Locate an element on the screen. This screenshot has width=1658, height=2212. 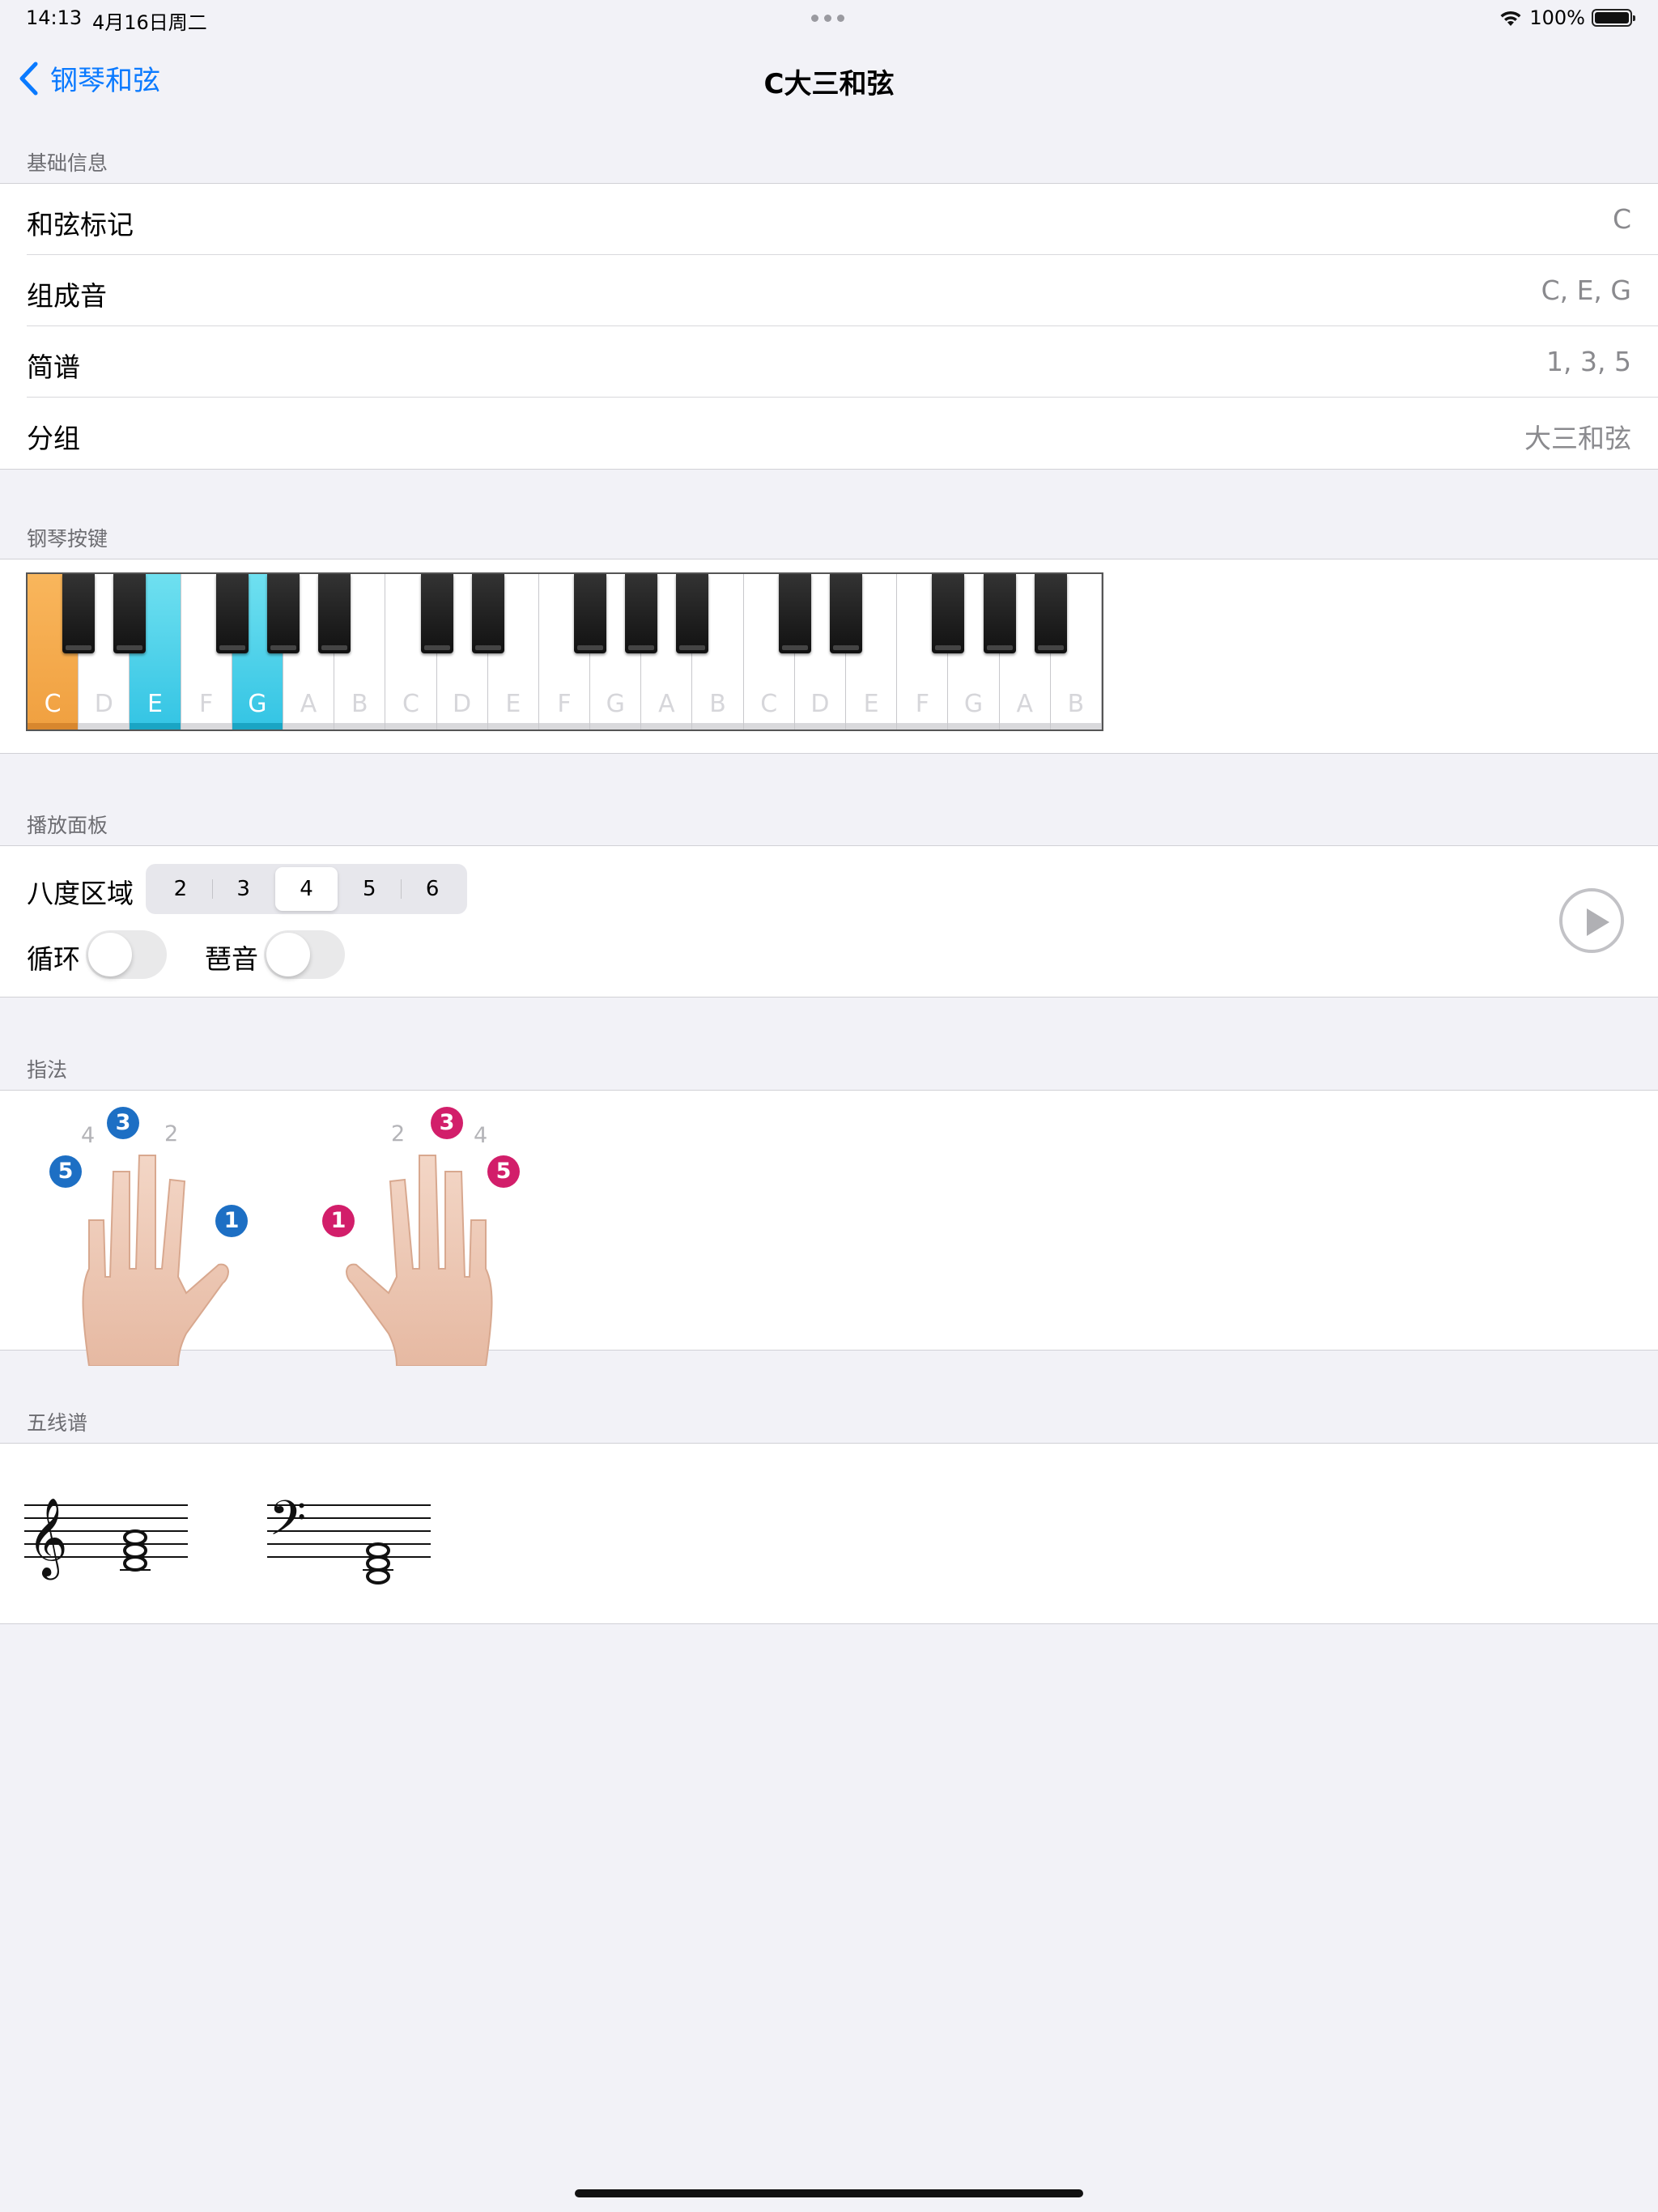
left-finger-5-badge: 5 is located at coordinates (65, 1171).